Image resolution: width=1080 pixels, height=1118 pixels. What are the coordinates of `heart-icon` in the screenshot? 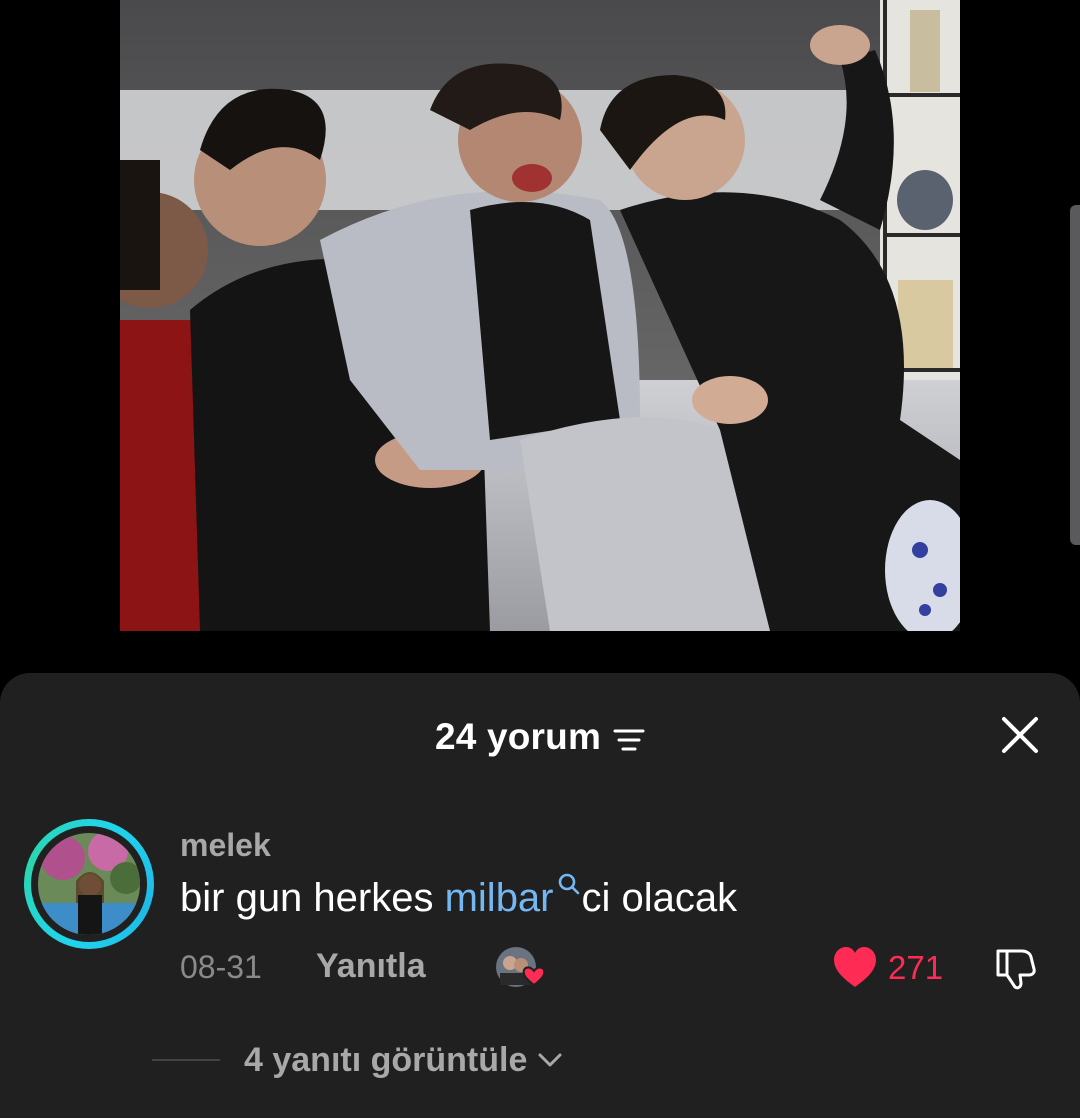 It's located at (855, 968).